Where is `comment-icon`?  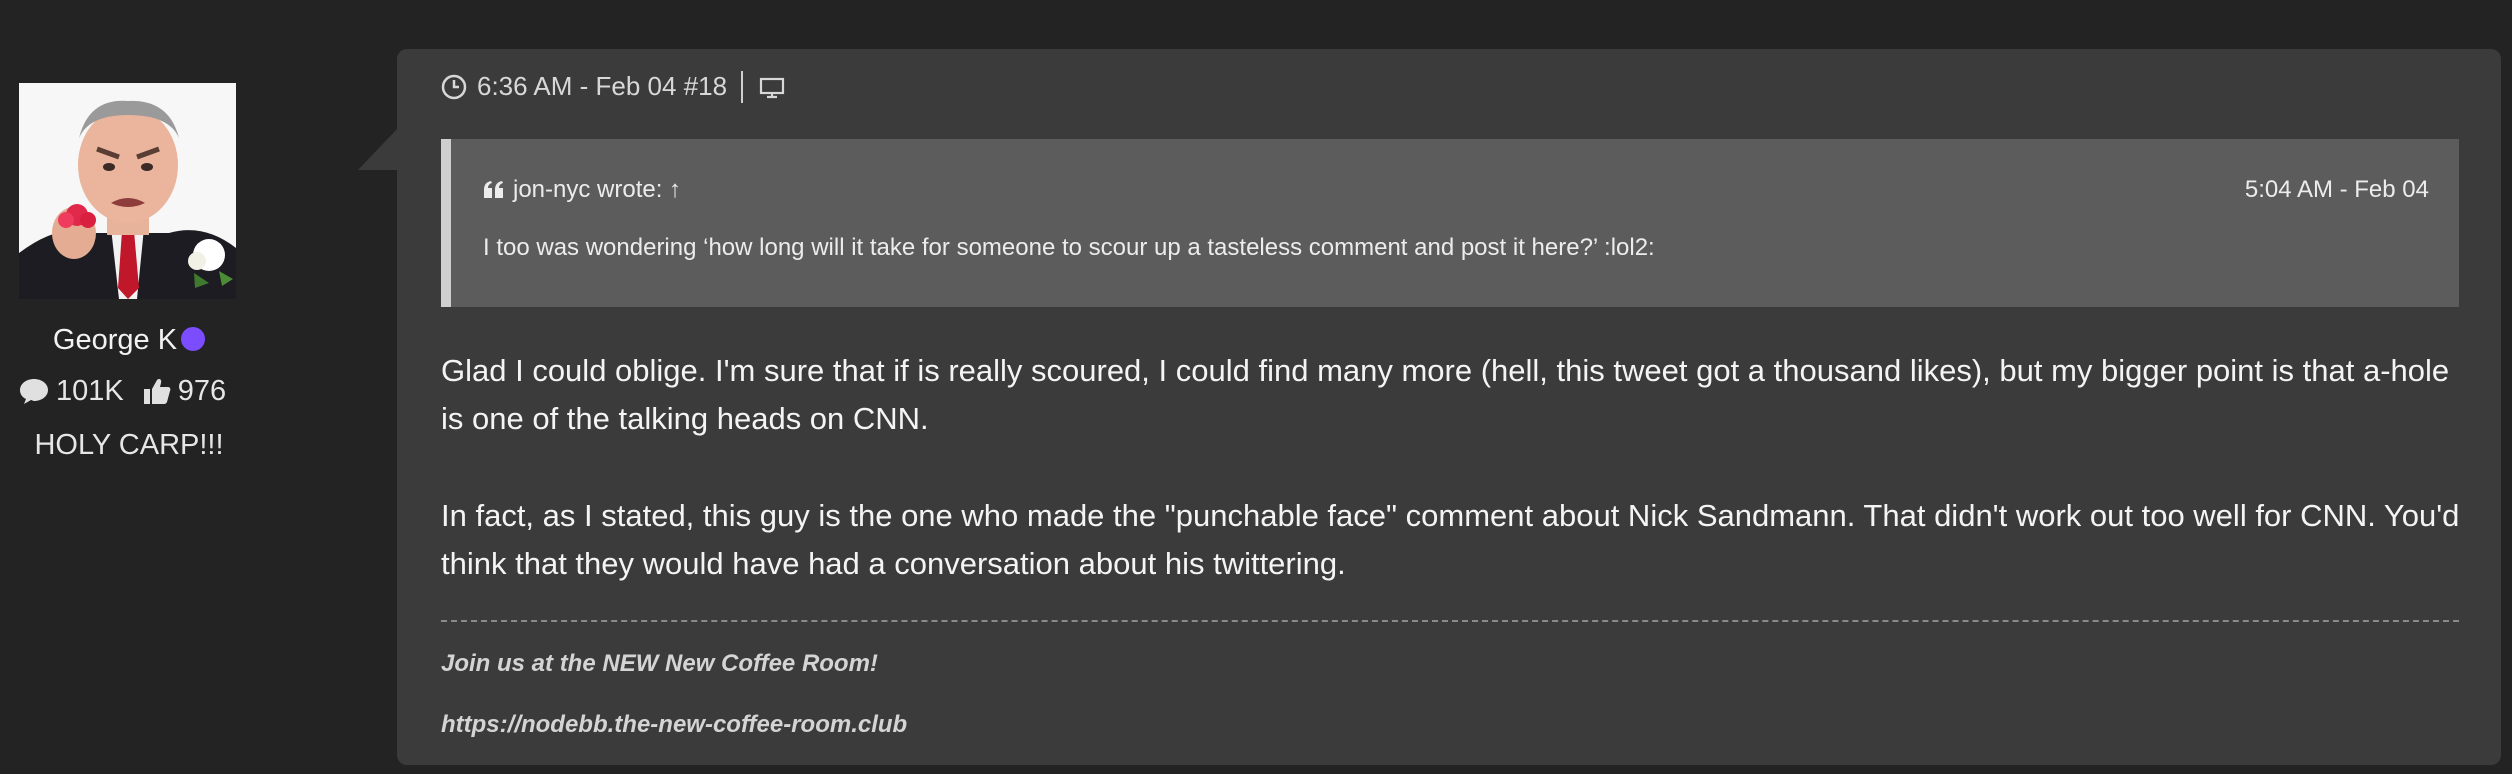 comment-icon is located at coordinates (34, 395).